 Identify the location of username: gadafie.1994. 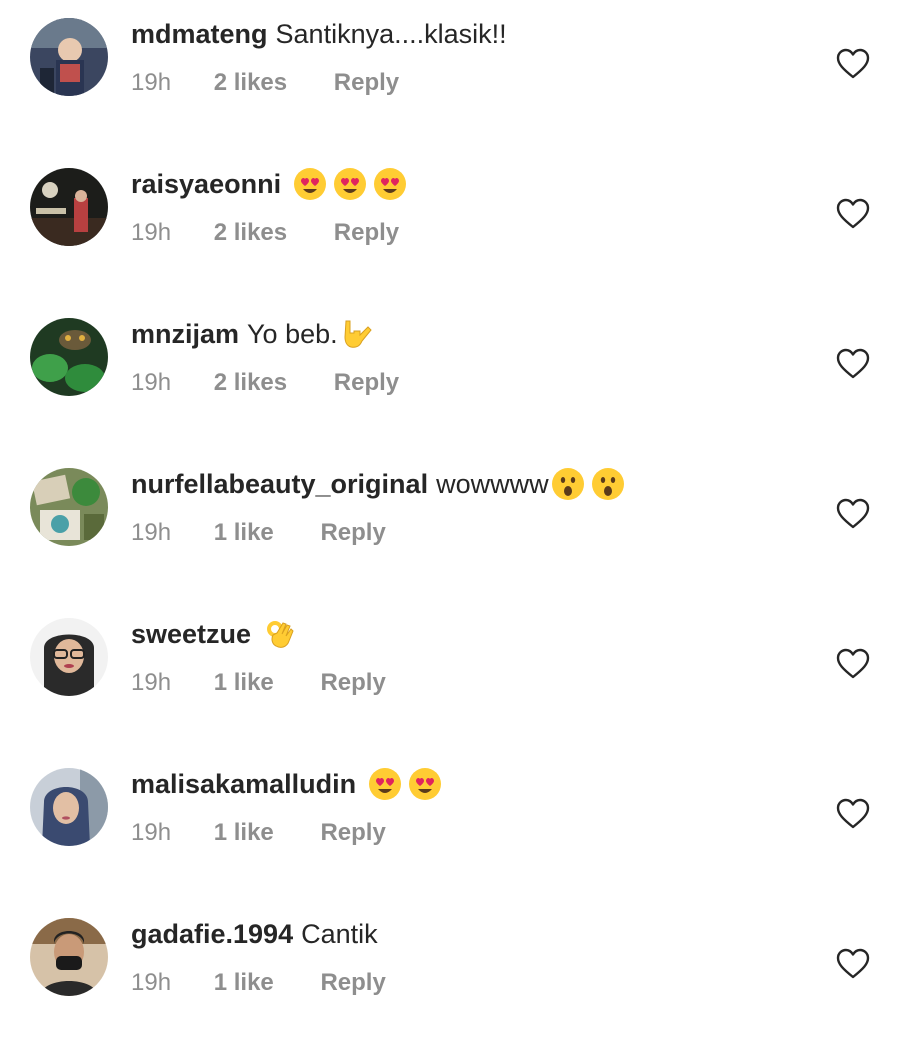
(212, 934).